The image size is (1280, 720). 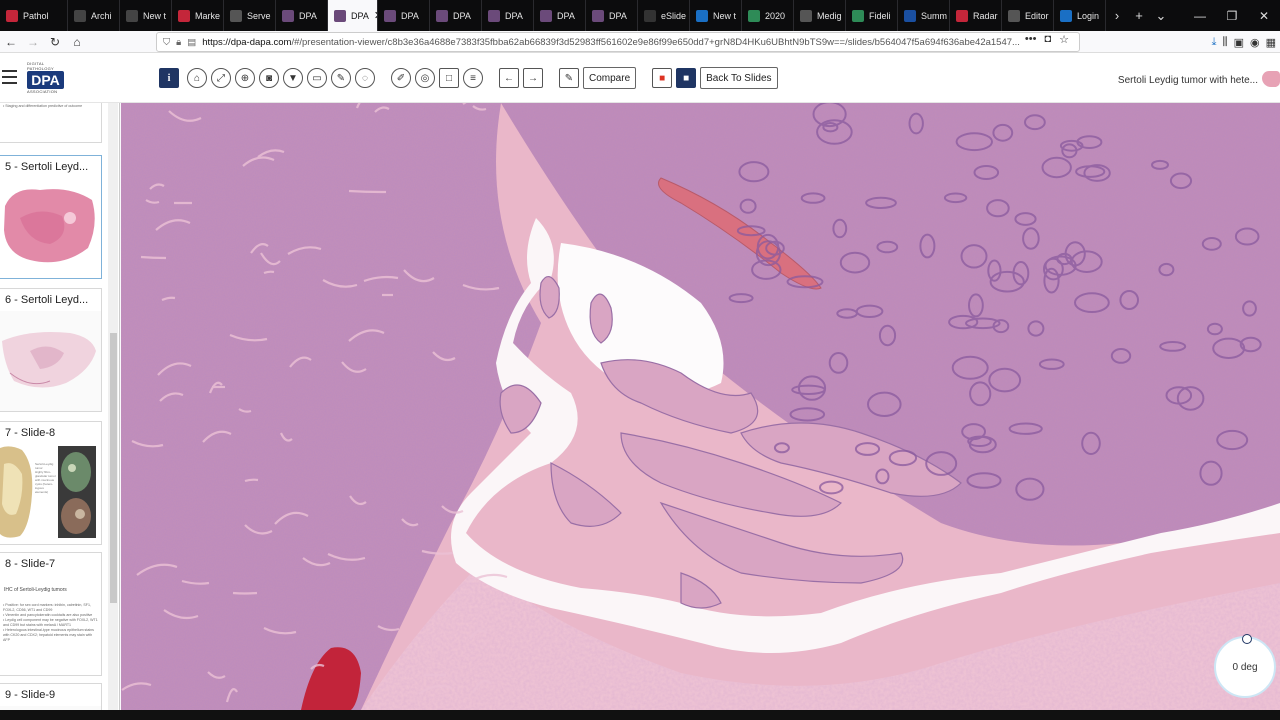 What do you see at coordinates (293, 78) in the screenshot?
I see `filter-button: ▼` at bounding box center [293, 78].